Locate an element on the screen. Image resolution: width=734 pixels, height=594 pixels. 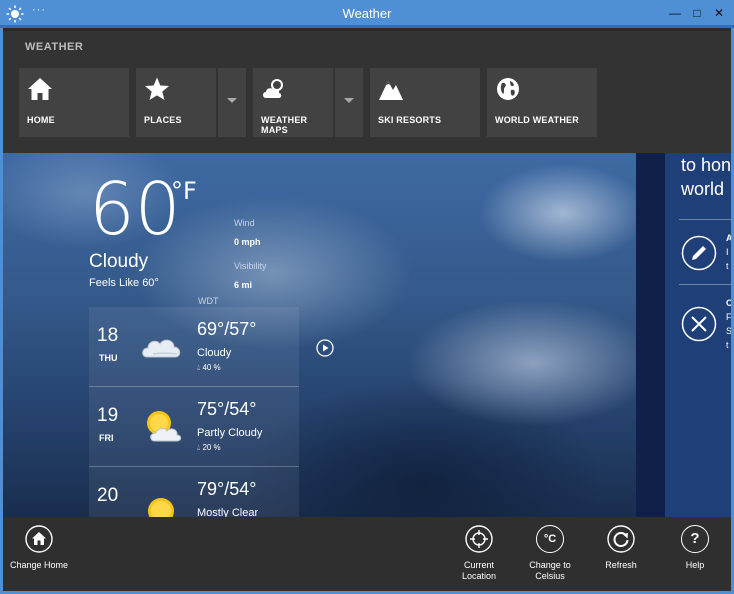
window-title: Weather is located at coordinates (367, 13).